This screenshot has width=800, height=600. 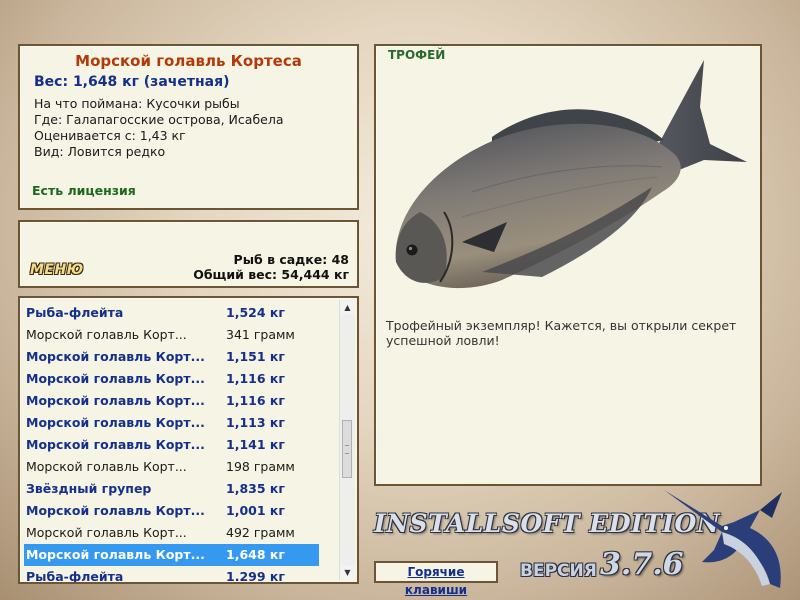 I want to click on catch-list-item: Звёздный групер 1,835 кг, so click(x=171, y=489).